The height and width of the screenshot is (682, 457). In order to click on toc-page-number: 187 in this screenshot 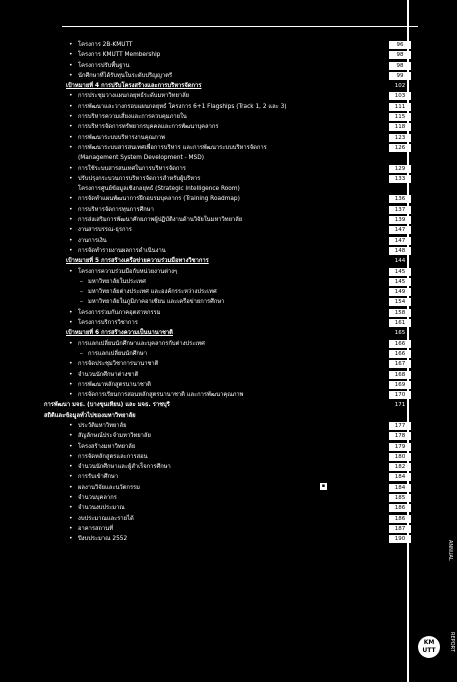, I will do `click(400, 528)`.